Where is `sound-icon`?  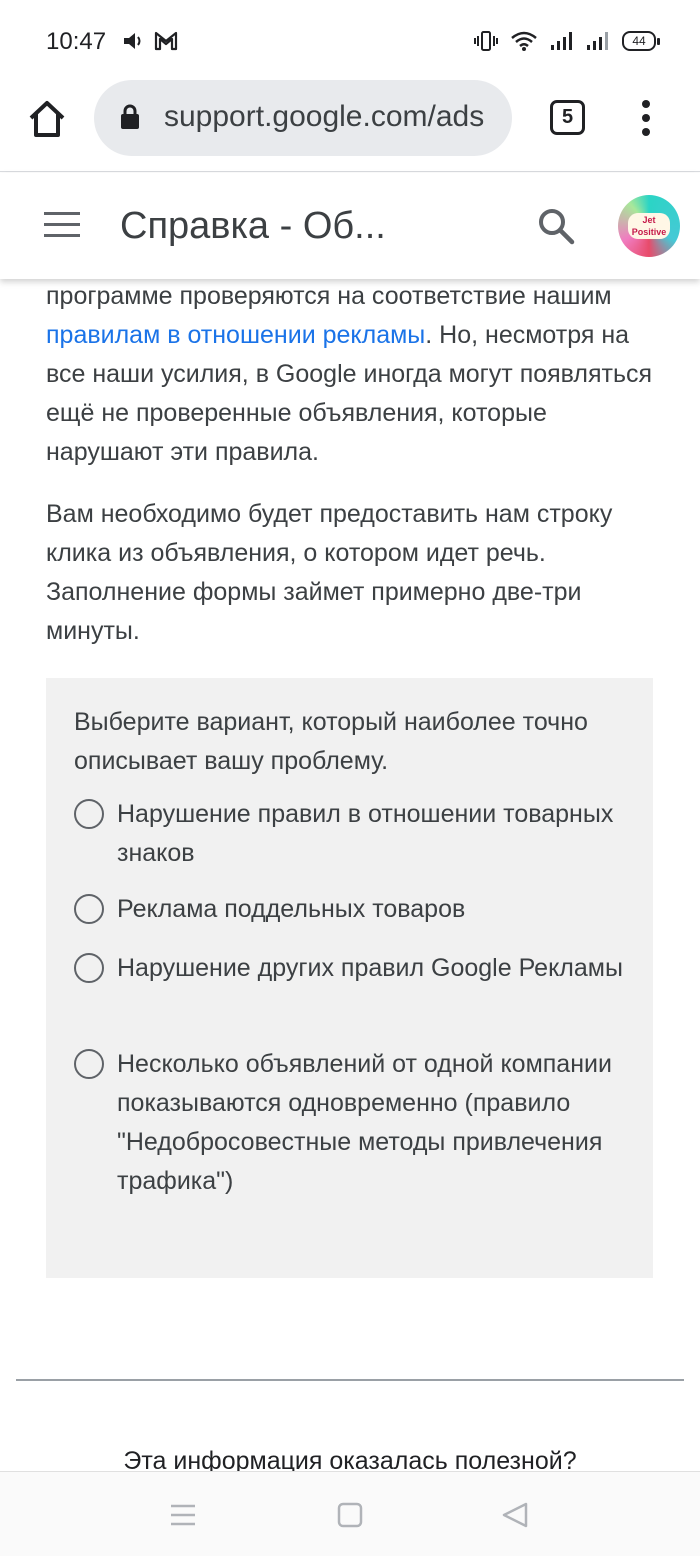 sound-icon is located at coordinates (132, 41).